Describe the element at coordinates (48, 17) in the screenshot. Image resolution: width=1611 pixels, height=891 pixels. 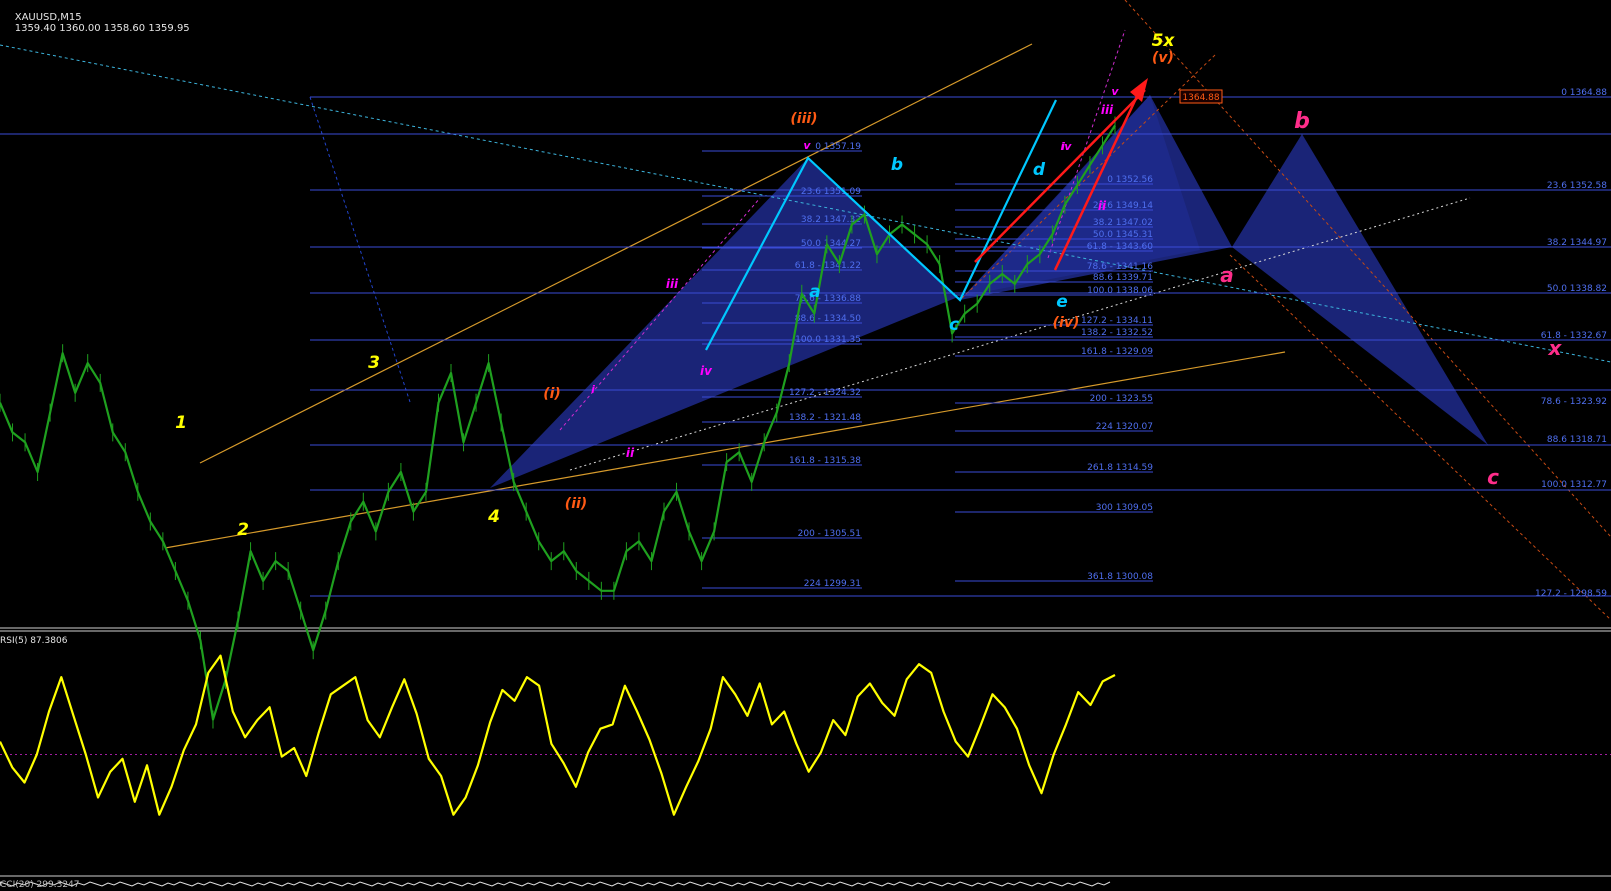
I see `symbol-timeframe: XAUUSD,M15` at that location.